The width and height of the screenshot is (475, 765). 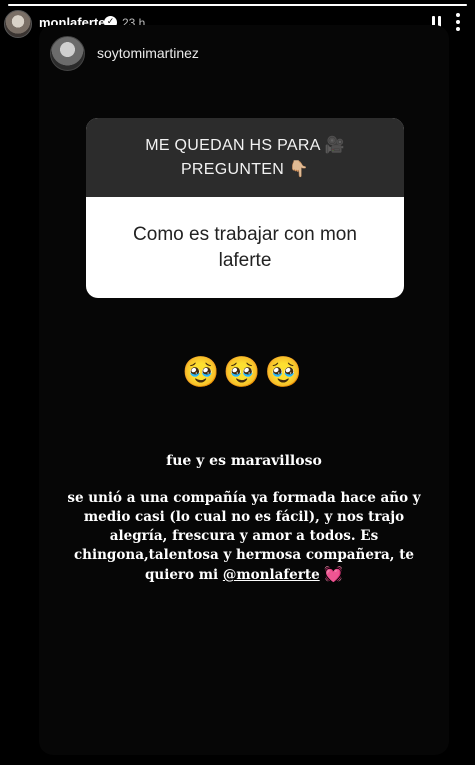 I want to click on question-prompt-text: ME QUEDAN HS PARA 🎥 PREGUNTEN 👇🏼, so click(x=245, y=157).